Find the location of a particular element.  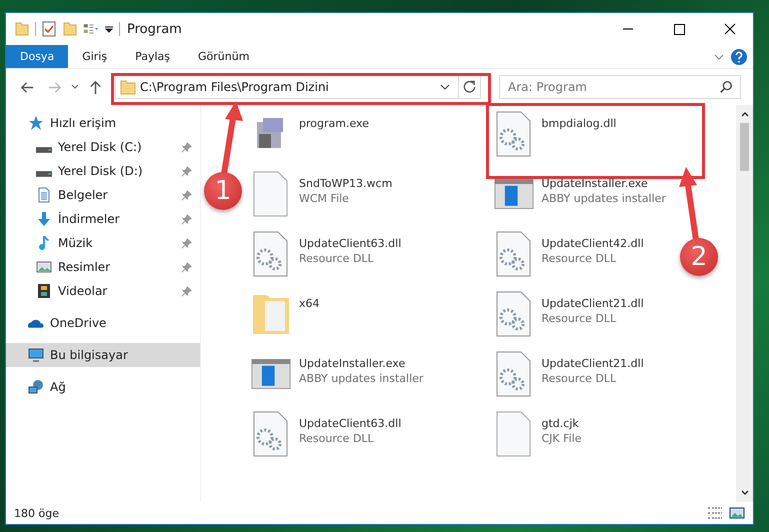

file-item: program.exe is located at coordinates (310, 141).